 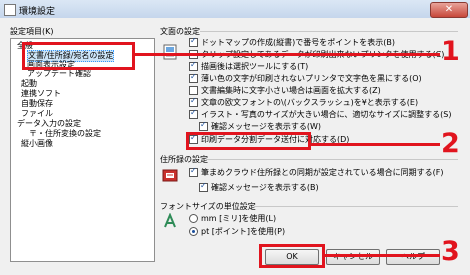 I want to click on addr-section-rule, so click(x=332, y=159).